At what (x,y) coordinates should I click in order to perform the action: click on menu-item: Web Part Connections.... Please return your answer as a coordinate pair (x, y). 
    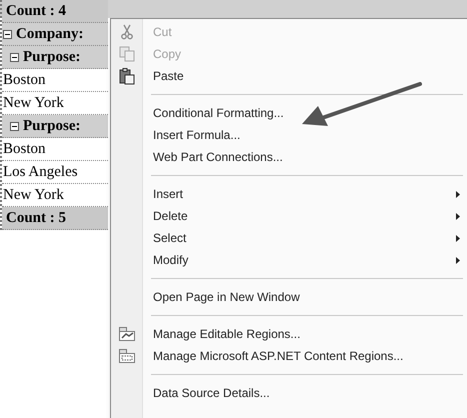
    Looking at the image, I should click on (289, 157).